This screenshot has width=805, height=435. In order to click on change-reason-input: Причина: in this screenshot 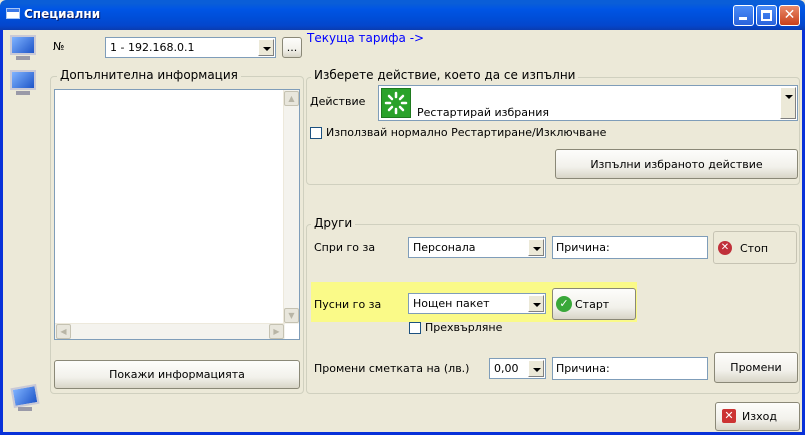, I will do `click(630, 368)`.